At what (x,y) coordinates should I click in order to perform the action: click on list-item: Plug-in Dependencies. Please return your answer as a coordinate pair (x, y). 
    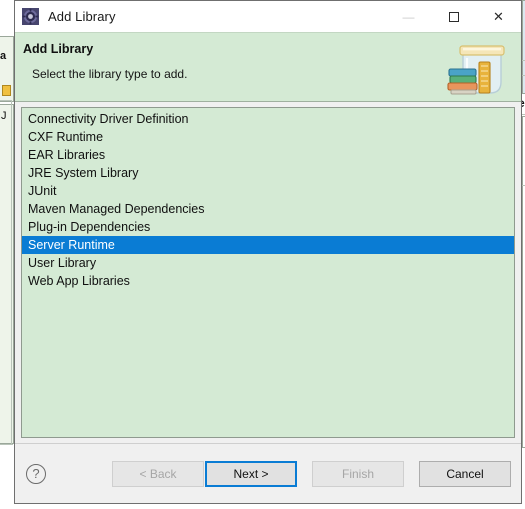
    Looking at the image, I should click on (268, 227).